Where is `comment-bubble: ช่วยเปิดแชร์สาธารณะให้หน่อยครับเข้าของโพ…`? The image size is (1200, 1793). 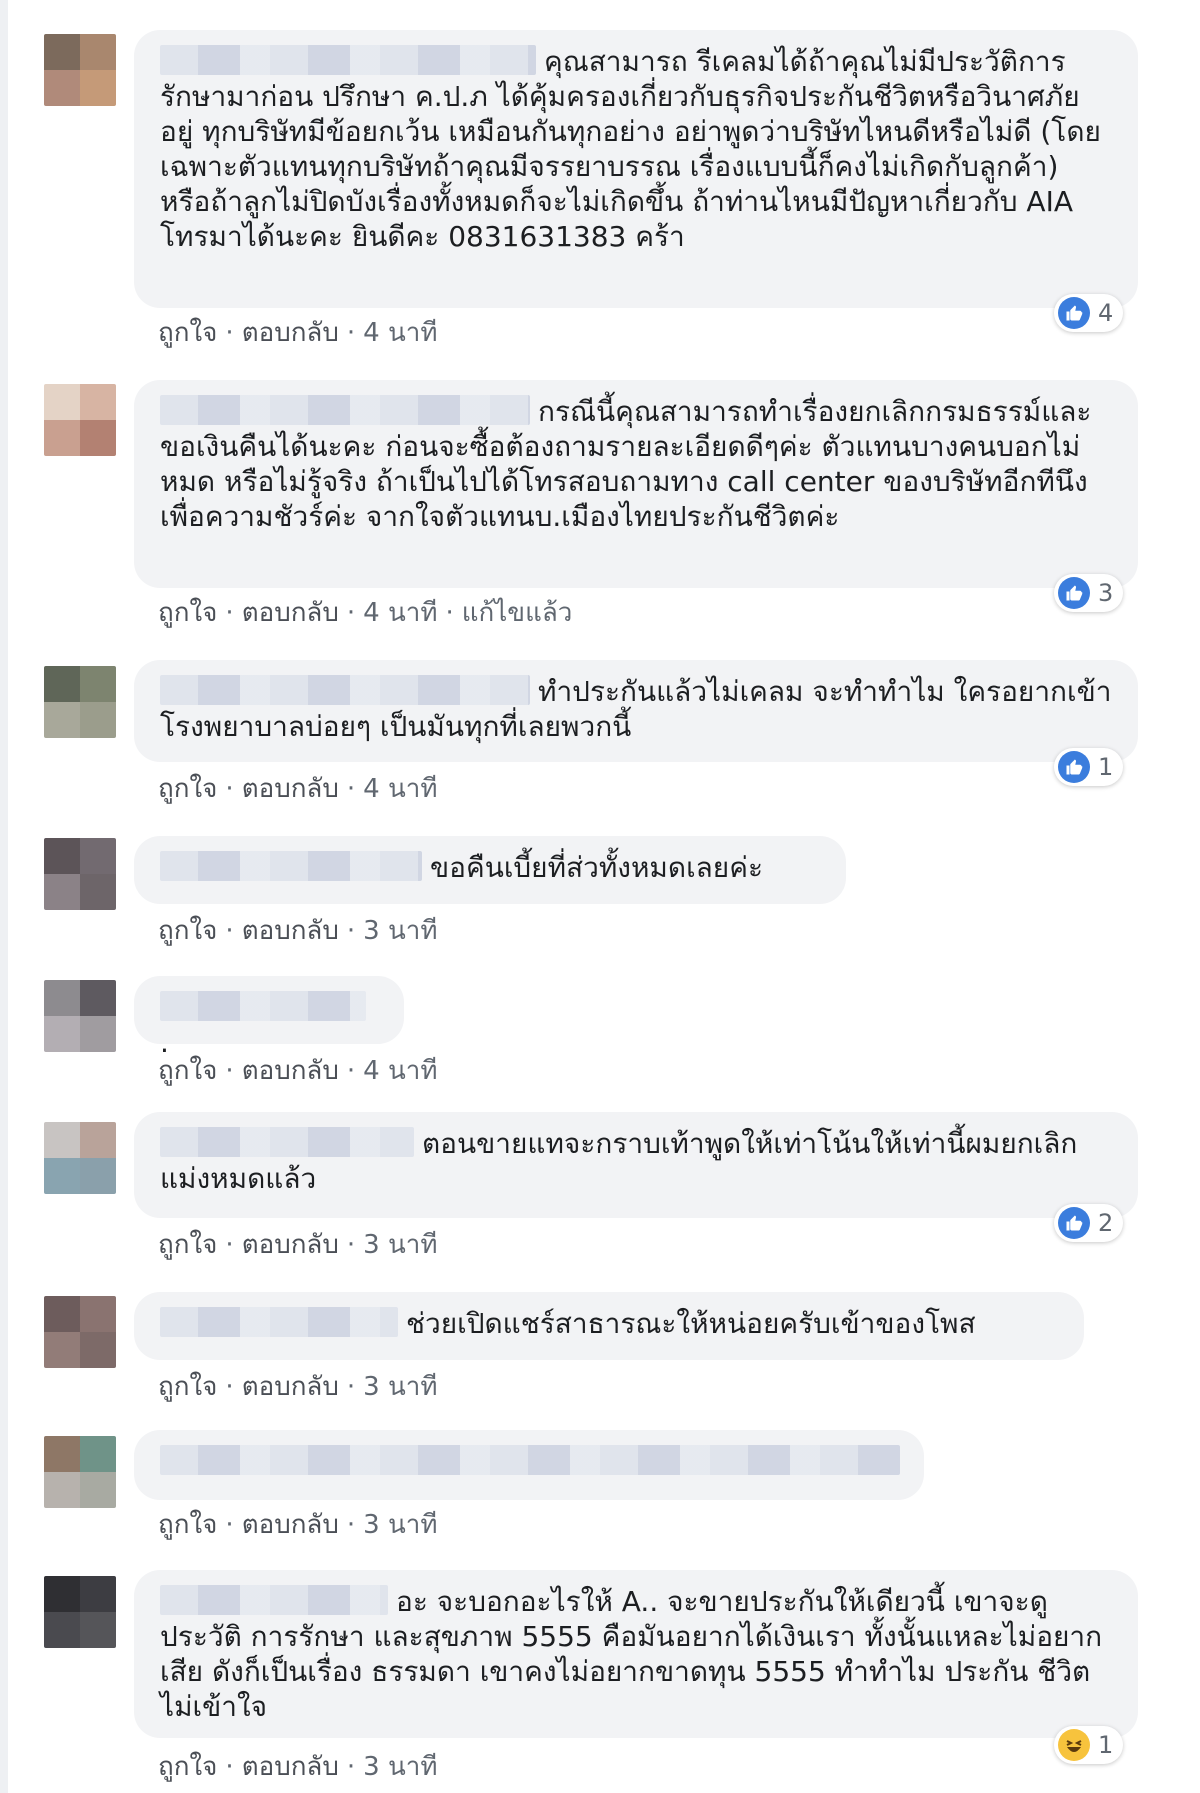 comment-bubble: ช่วยเปิดแชร์สาธารณะให้หน่อยครับเข้าของโพ… is located at coordinates (609, 1326).